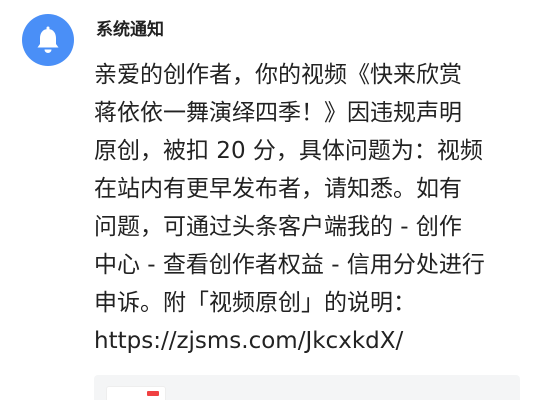  Describe the element at coordinates (288, 151) in the screenshot. I see `message-line: 原创，被扣 20 分，具体问题为：视频` at that location.